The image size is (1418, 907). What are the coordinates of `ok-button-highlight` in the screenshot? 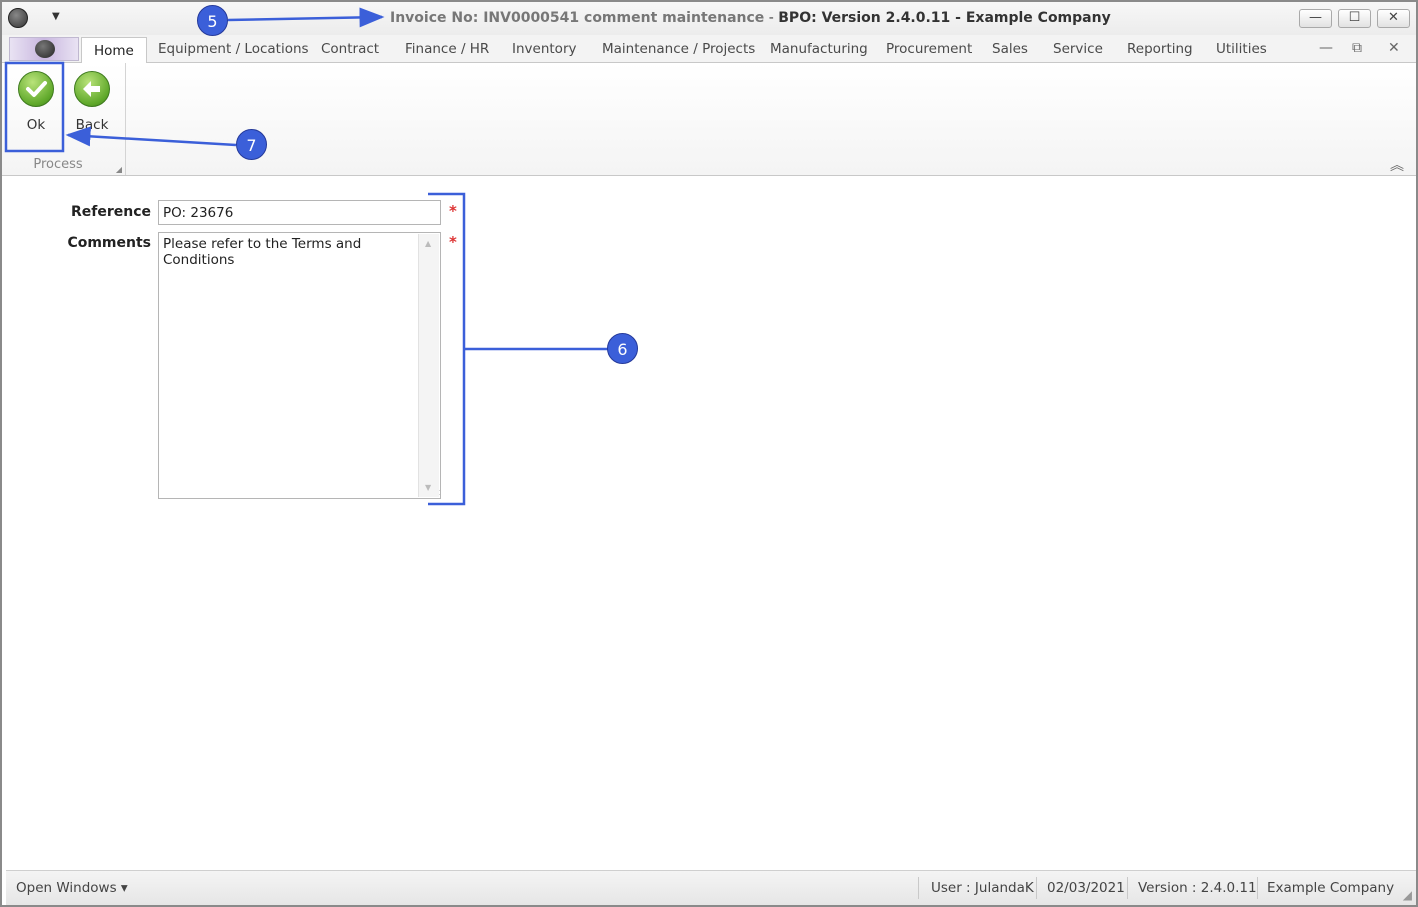 It's located at (34, 107).